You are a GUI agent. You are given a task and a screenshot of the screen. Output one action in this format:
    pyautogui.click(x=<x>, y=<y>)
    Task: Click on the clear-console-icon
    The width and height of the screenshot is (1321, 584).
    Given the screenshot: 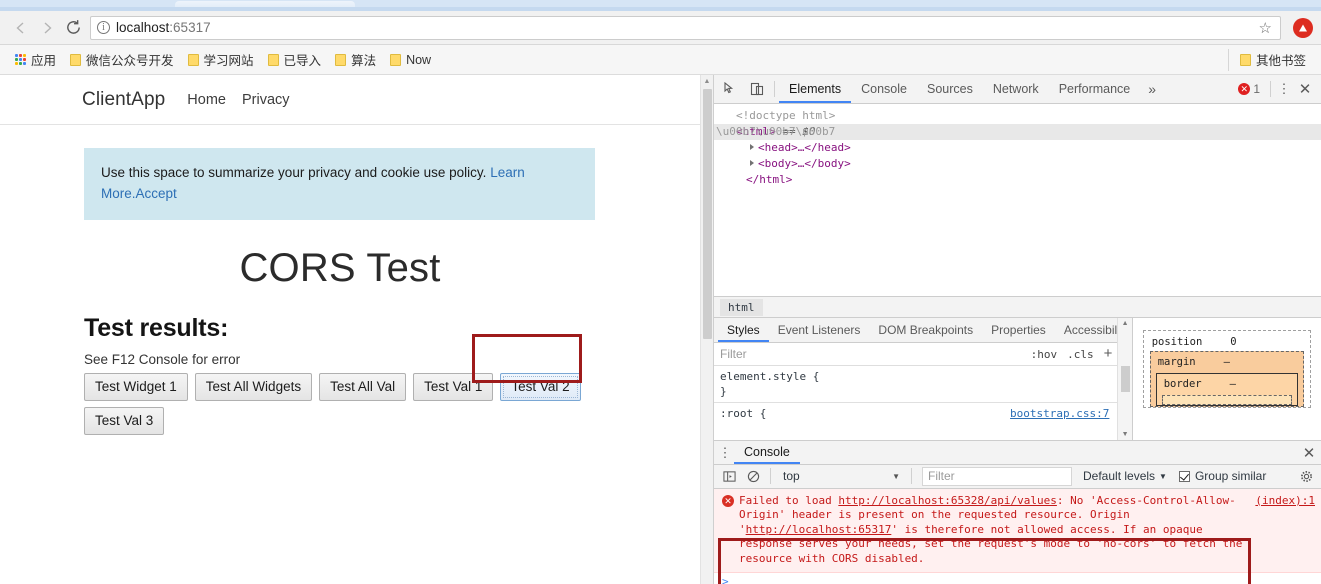 What is the action you would take?
    pyautogui.click(x=753, y=476)
    